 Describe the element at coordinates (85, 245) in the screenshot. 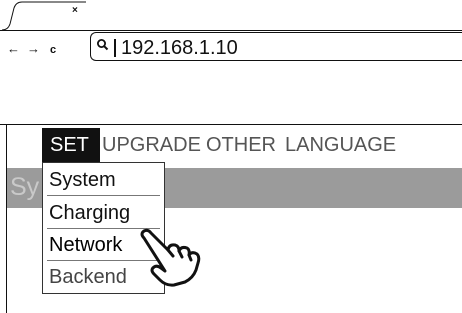

I see `dropdown-item-network: Network` at that location.